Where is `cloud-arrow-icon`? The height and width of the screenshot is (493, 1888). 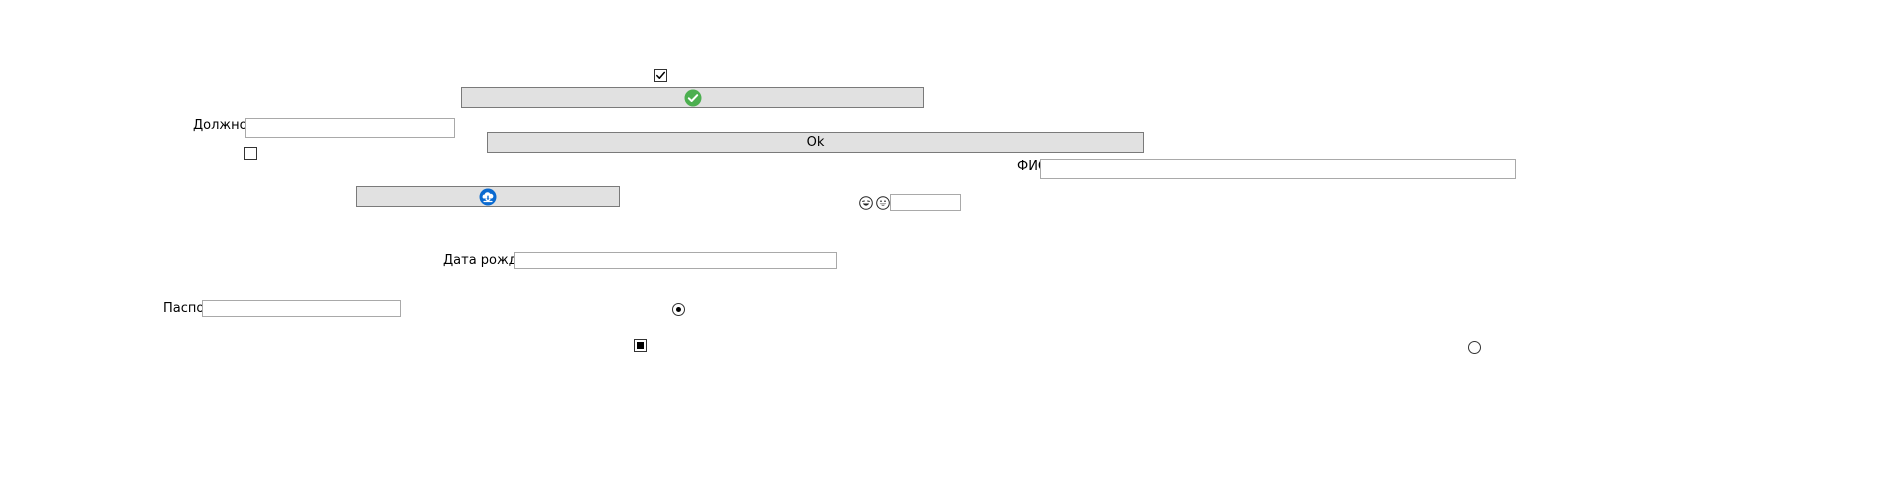
cloud-arrow-icon is located at coordinates (488, 196).